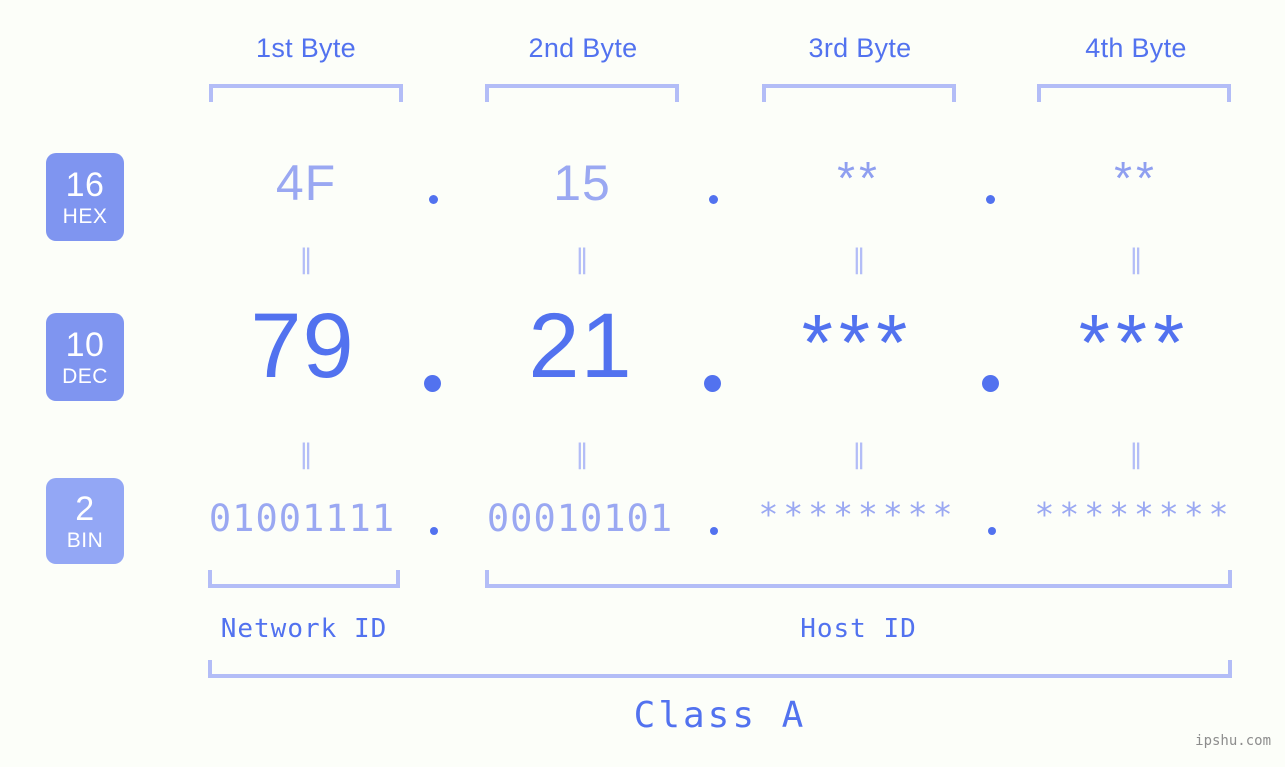 Image resolution: width=1285 pixels, height=767 pixels. I want to click on base-badge-dec-number: 10, so click(85, 344).